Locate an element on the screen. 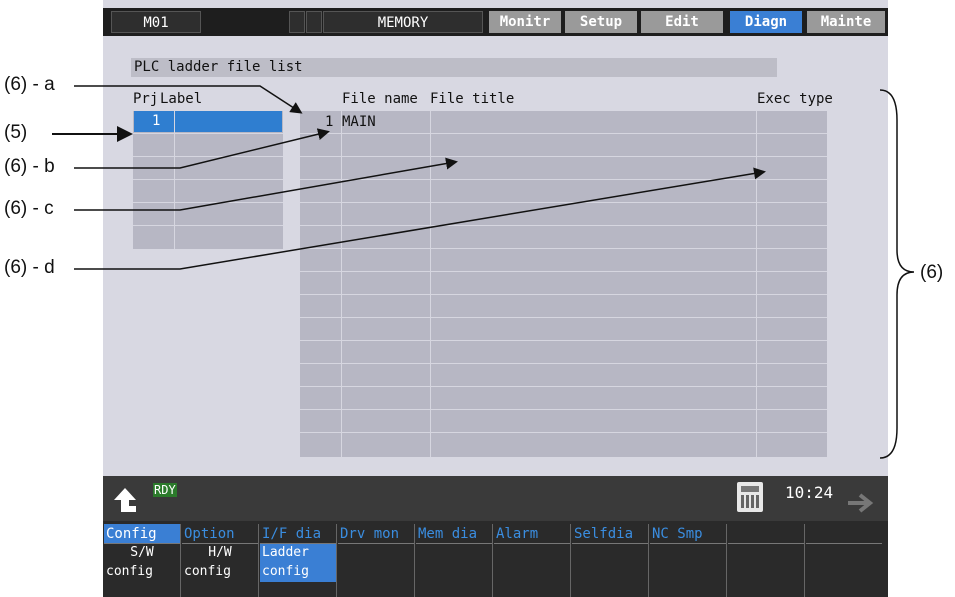  annotation-6a: (6) - a is located at coordinates (29, 84).